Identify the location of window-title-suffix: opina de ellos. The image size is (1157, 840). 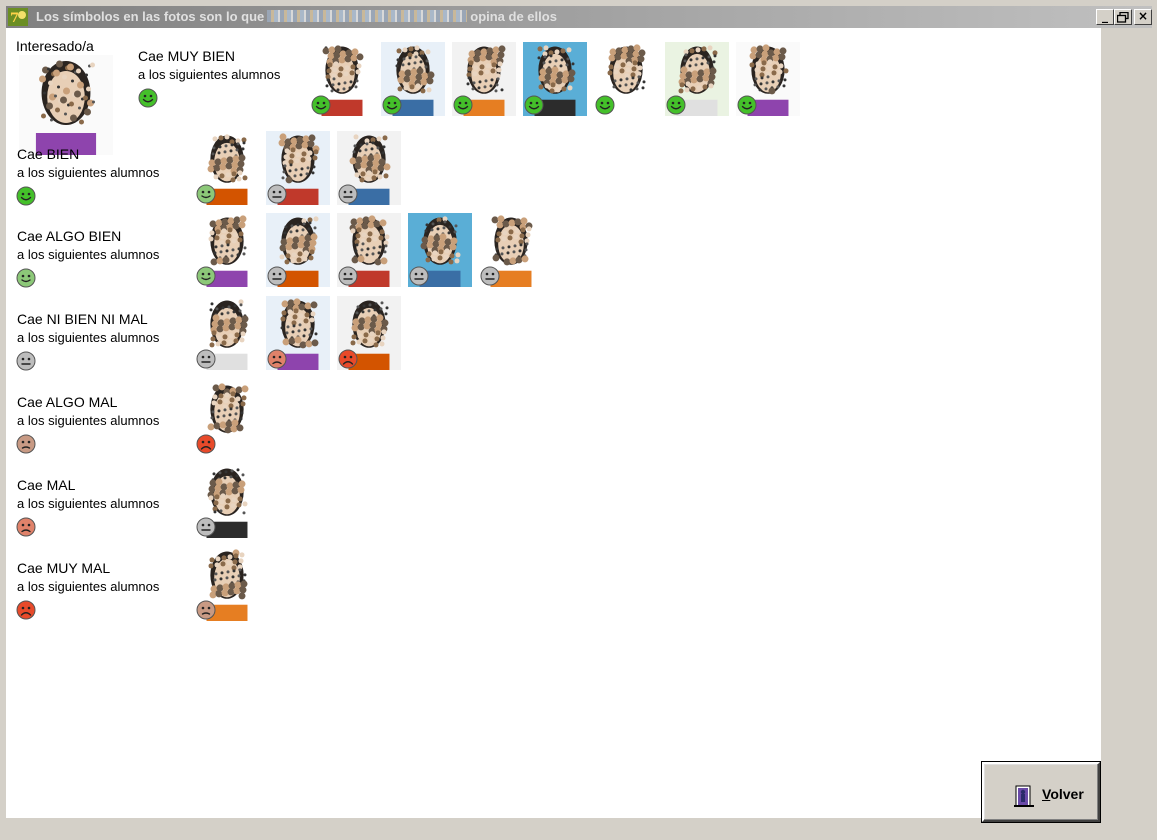
(513, 16).